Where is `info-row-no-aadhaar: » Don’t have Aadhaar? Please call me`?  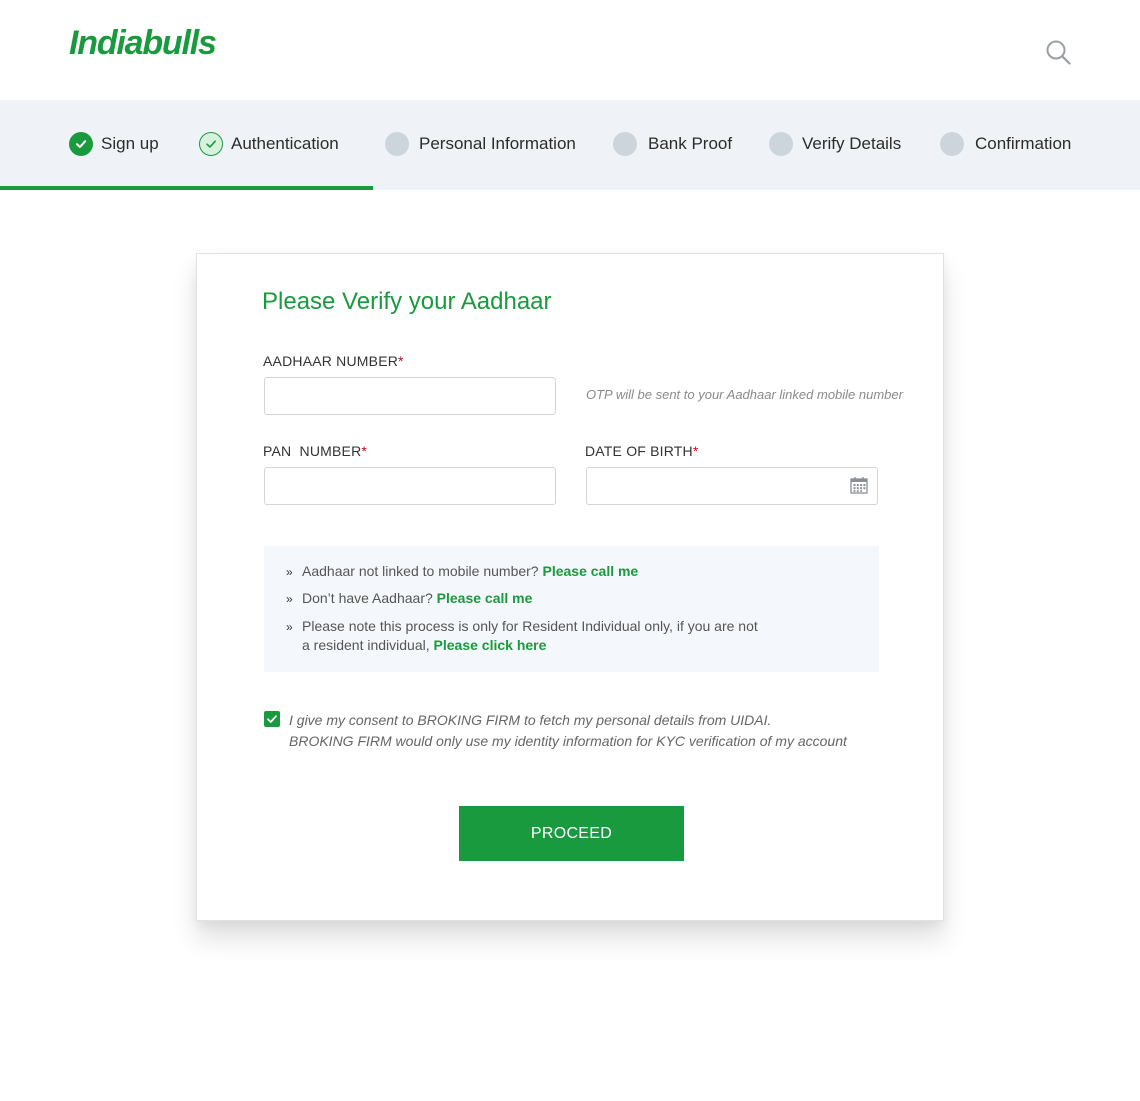 info-row-no-aadhaar: » Don’t have Aadhaar? Please call me is located at coordinates (409, 599).